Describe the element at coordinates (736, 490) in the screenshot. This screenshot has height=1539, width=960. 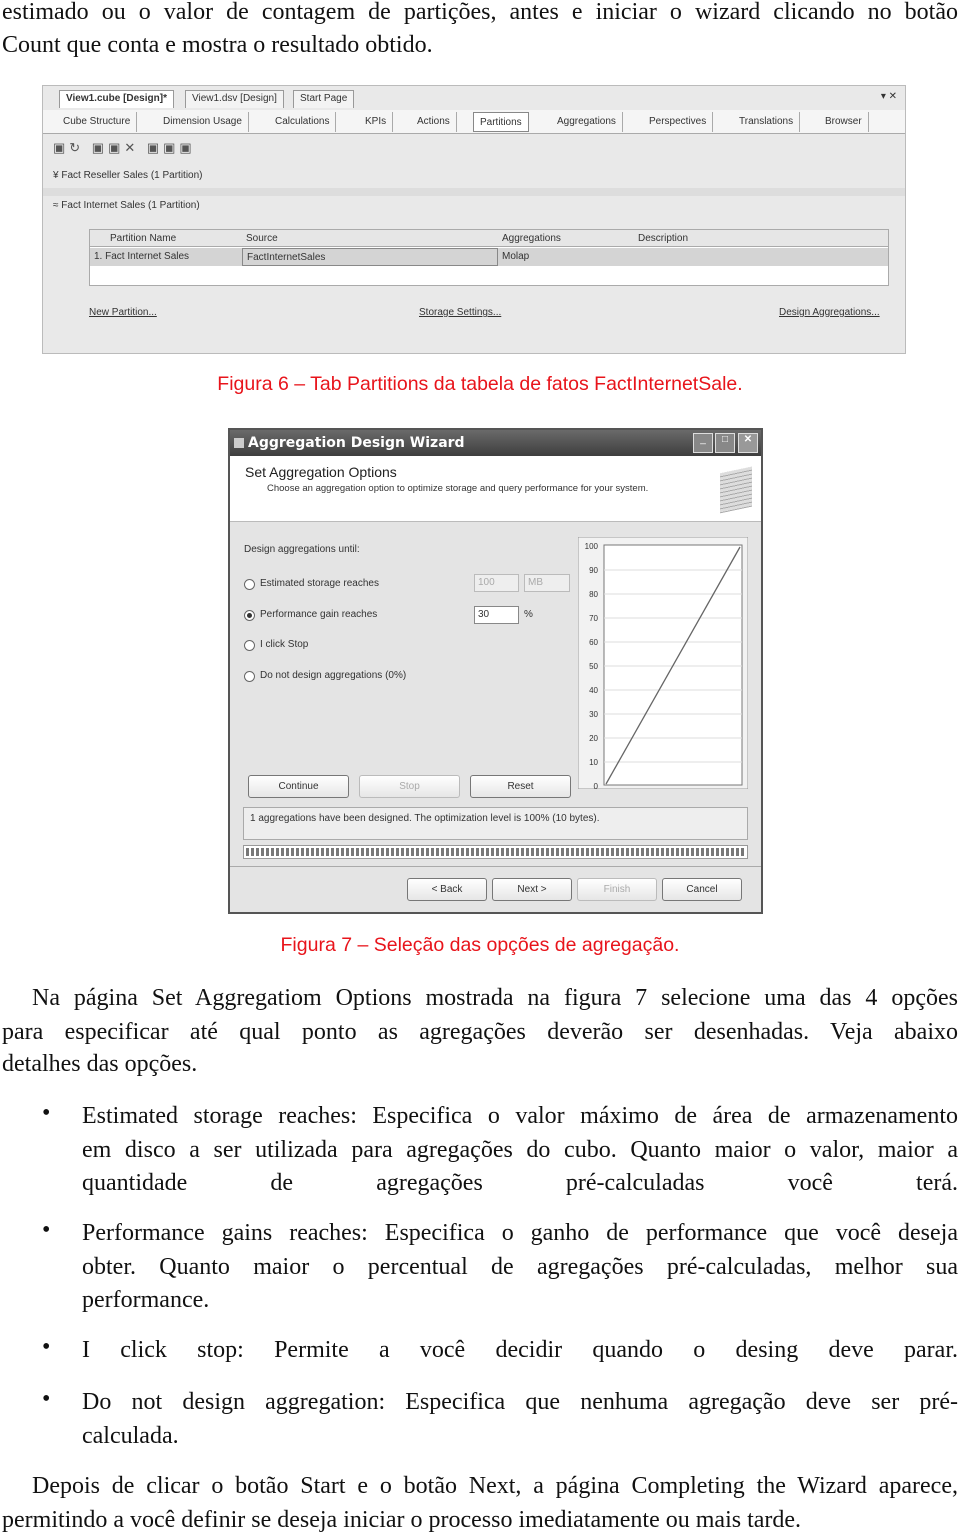
I see `table-icon` at that location.